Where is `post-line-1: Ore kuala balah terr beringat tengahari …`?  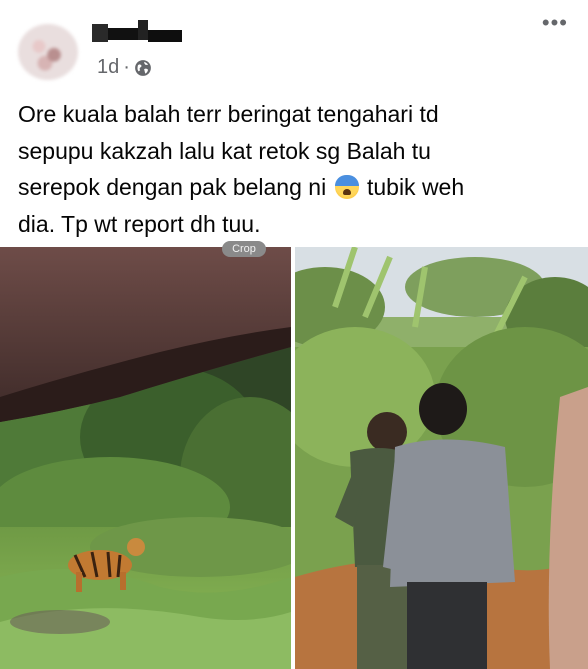
post-line-1: Ore kuala balah terr beringat tengahari … is located at coordinates (228, 114).